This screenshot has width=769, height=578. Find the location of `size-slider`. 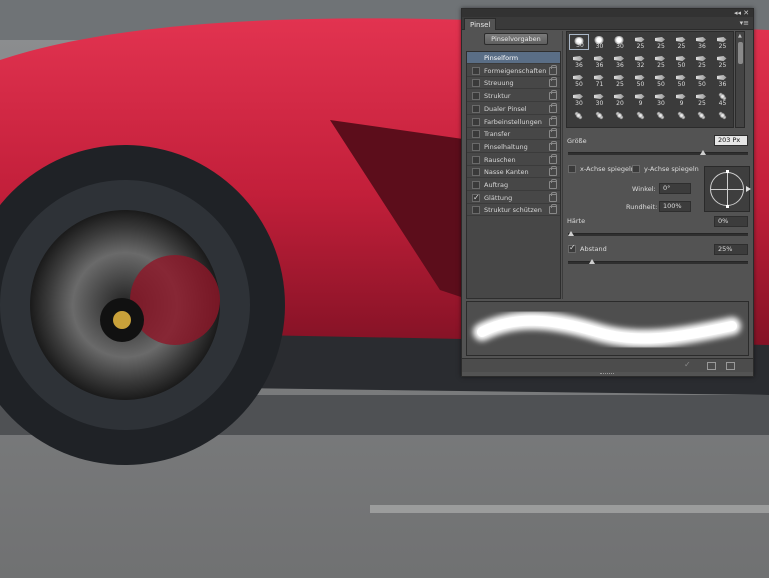

size-slider is located at coordinates (658, 152).